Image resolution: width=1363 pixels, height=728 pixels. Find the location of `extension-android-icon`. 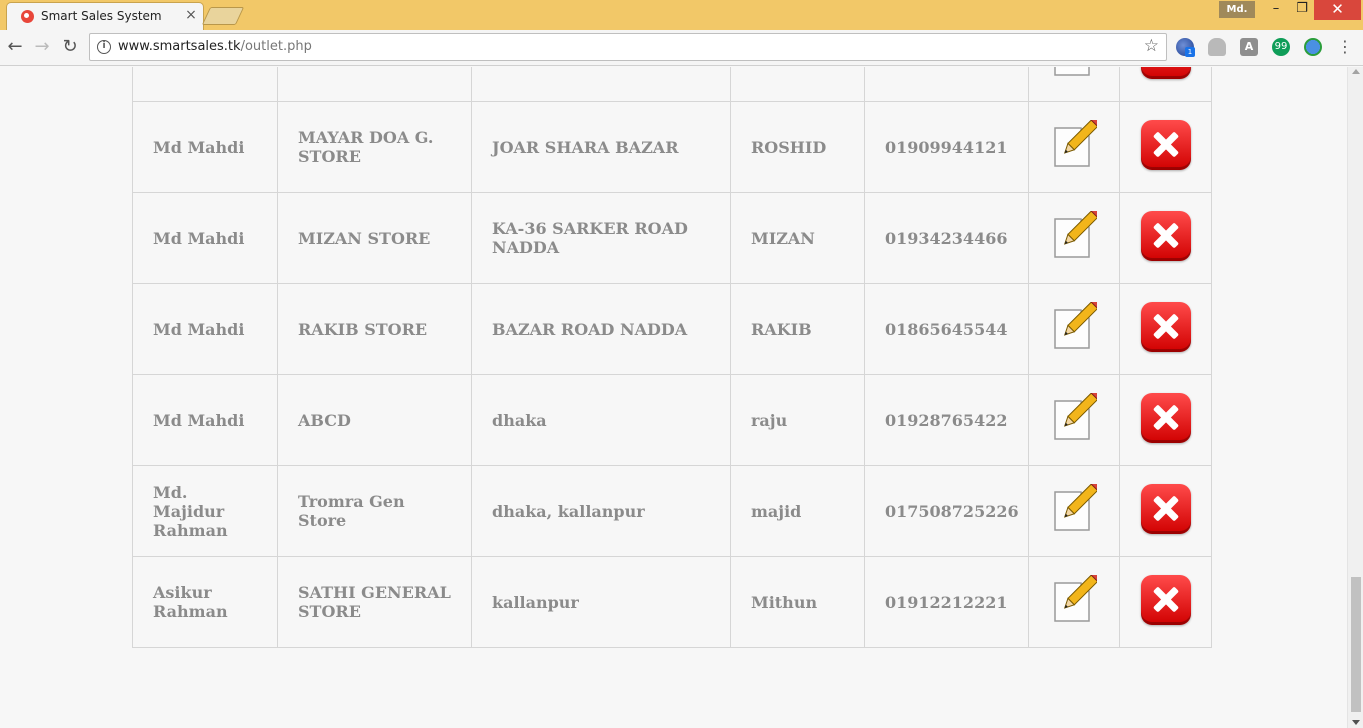

extension-android-icon is located at coordinates (1217, 47).